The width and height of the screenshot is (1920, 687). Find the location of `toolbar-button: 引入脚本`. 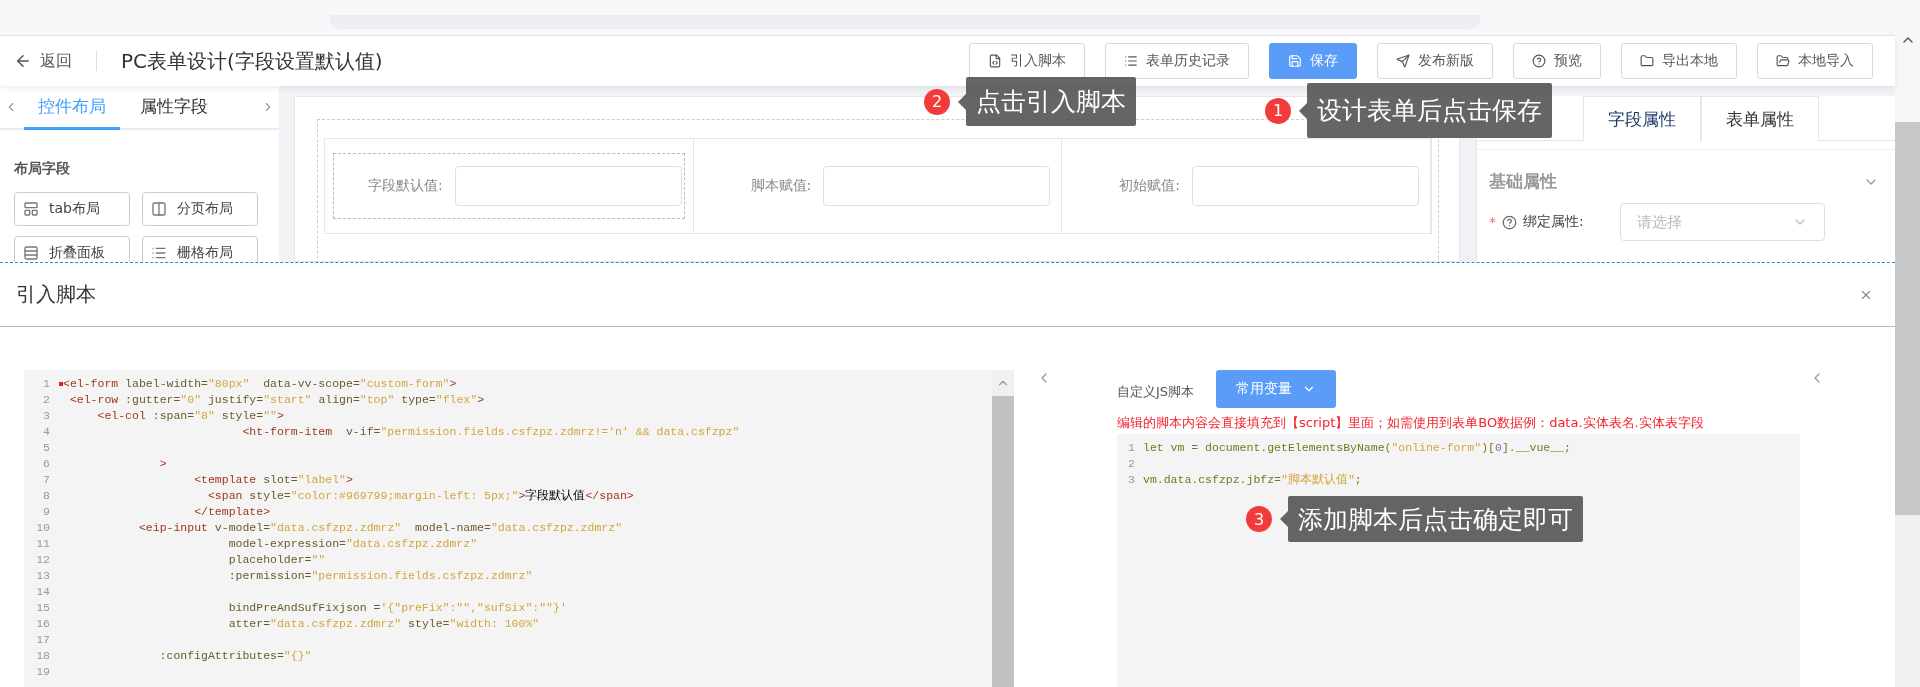

toolbar-button: 引入脚本 is located at coordinates (1027, 61).